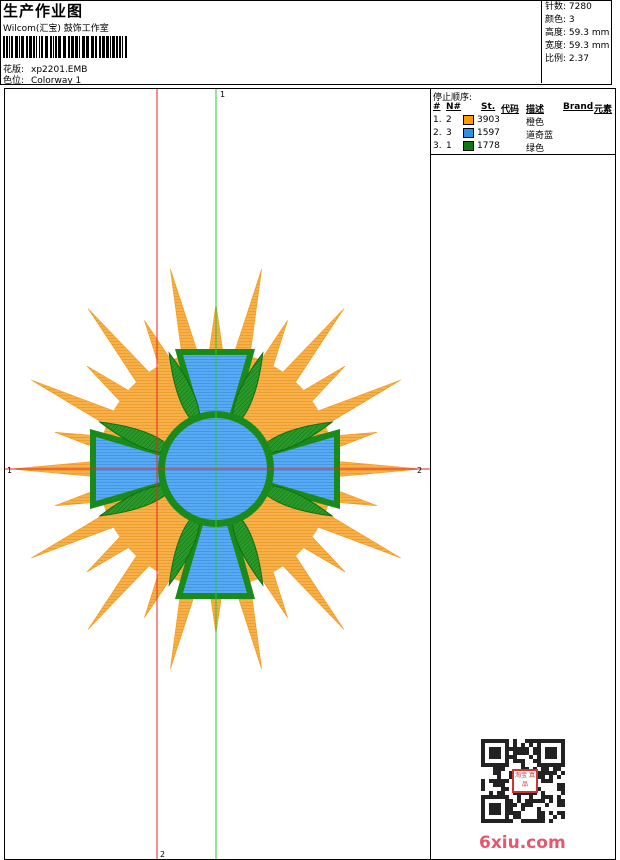  What do you see at coordinates (535, 110) in the screenshot?
I see `header-desc: 描述` at bounding box center [535, 110].